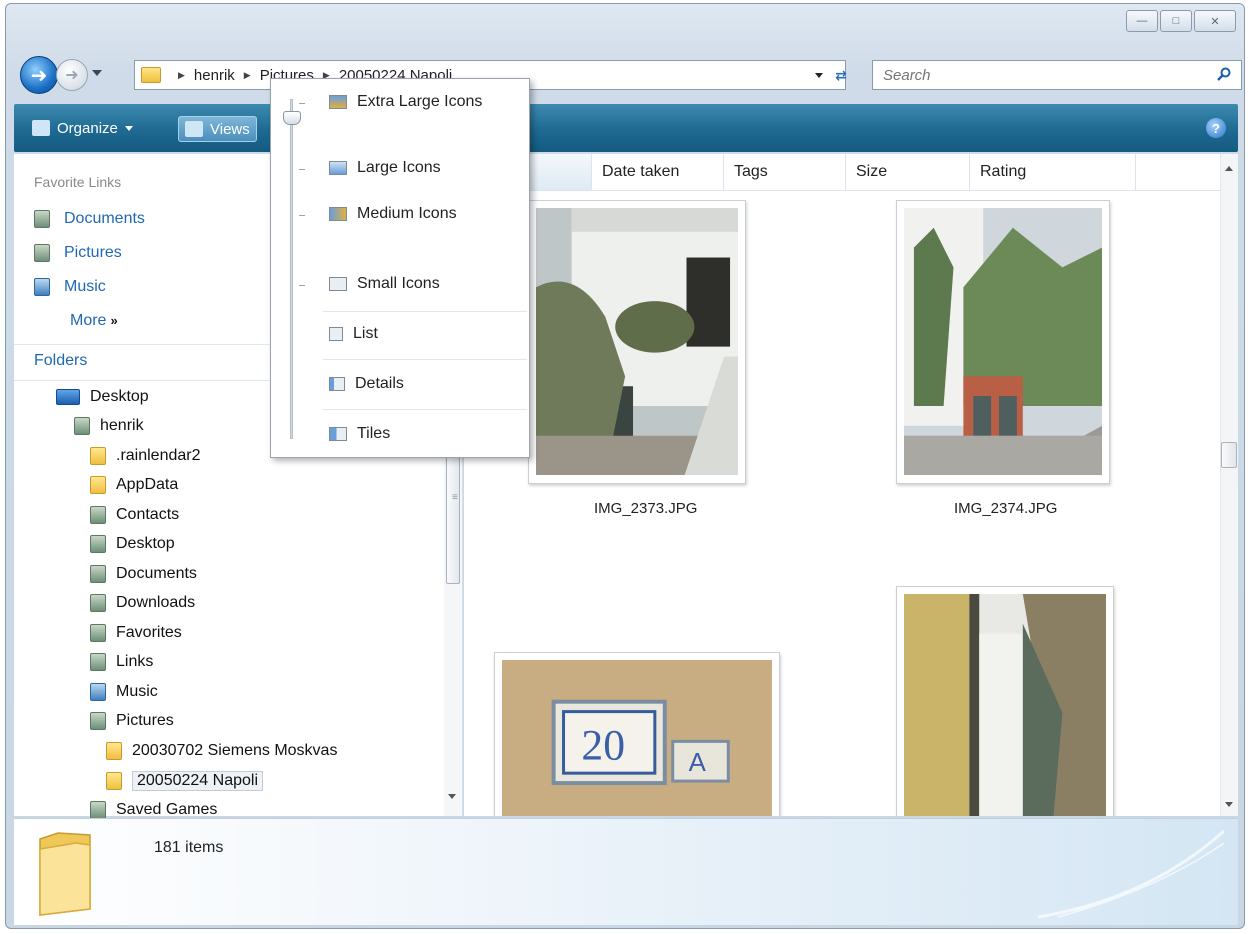  What do you see at coordinates (147, 484) in the screenshot?
I see `tree-label: AppData` at bounding box center [147, 484].